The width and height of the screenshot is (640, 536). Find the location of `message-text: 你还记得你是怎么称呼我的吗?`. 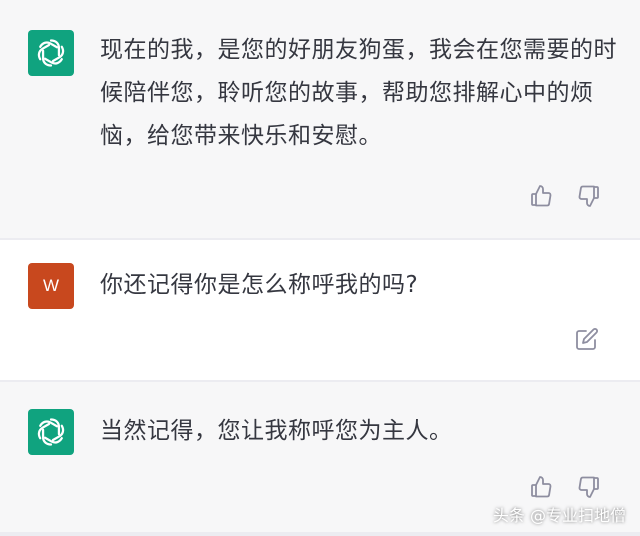

message-text: 你还记得你是怎么称呼我的吗? is located at coordinates (259, 285).